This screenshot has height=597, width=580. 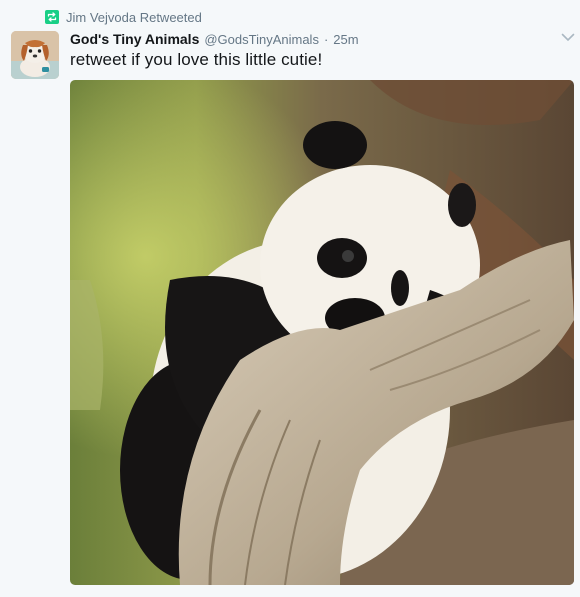 I want to click on tweet-text: retweet if you love this little cutie!, so click(x=196, y=59).